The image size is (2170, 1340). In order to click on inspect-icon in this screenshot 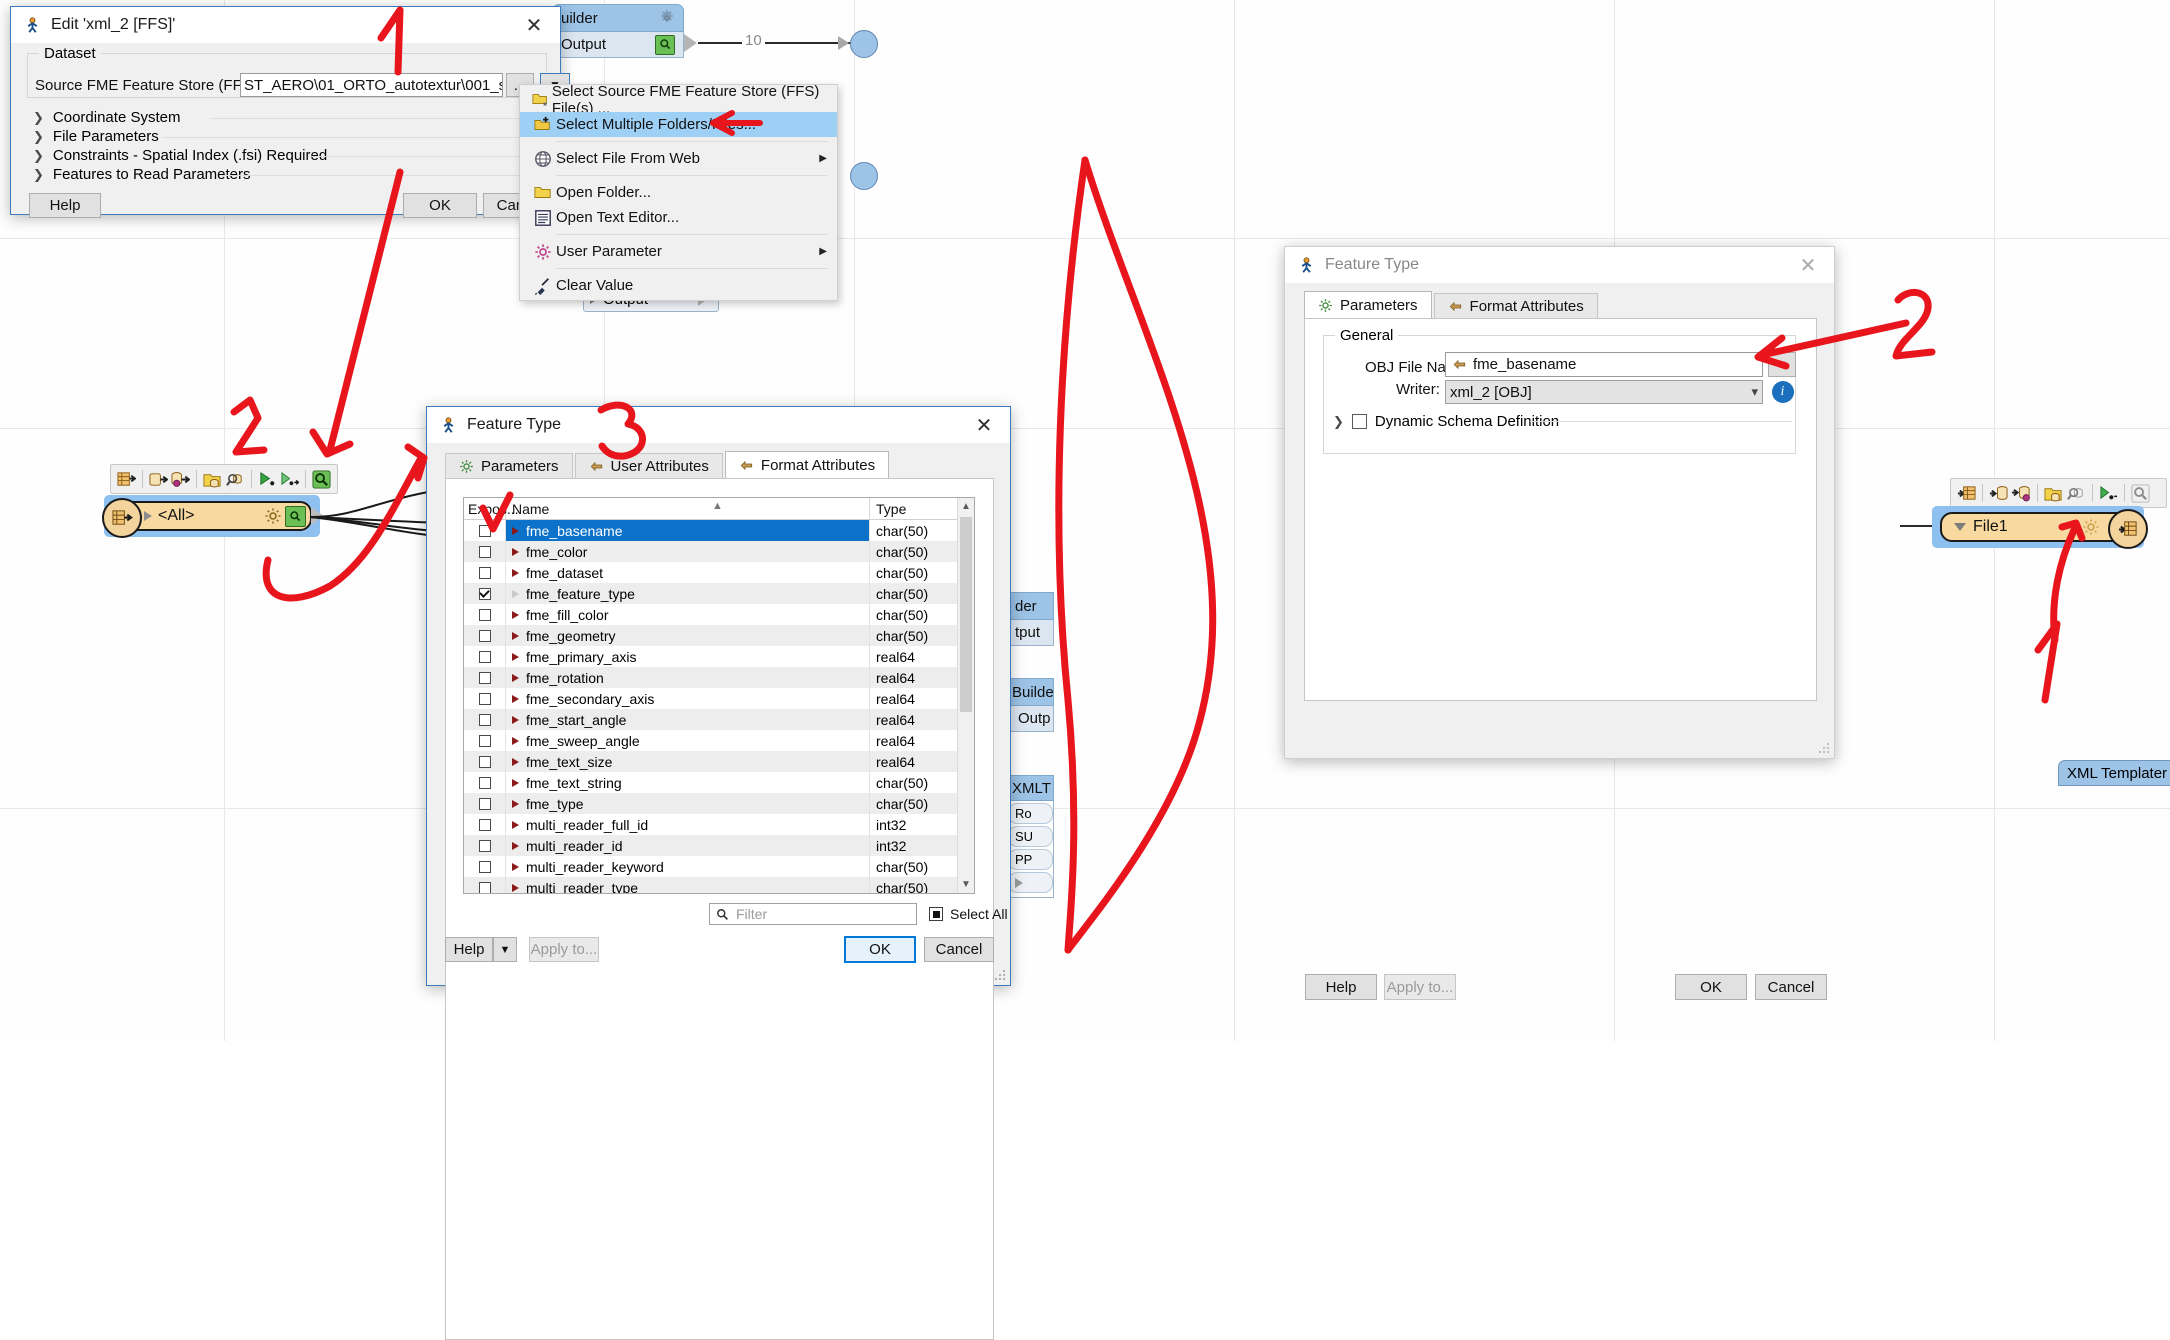, I will do `click(665, 44)`.